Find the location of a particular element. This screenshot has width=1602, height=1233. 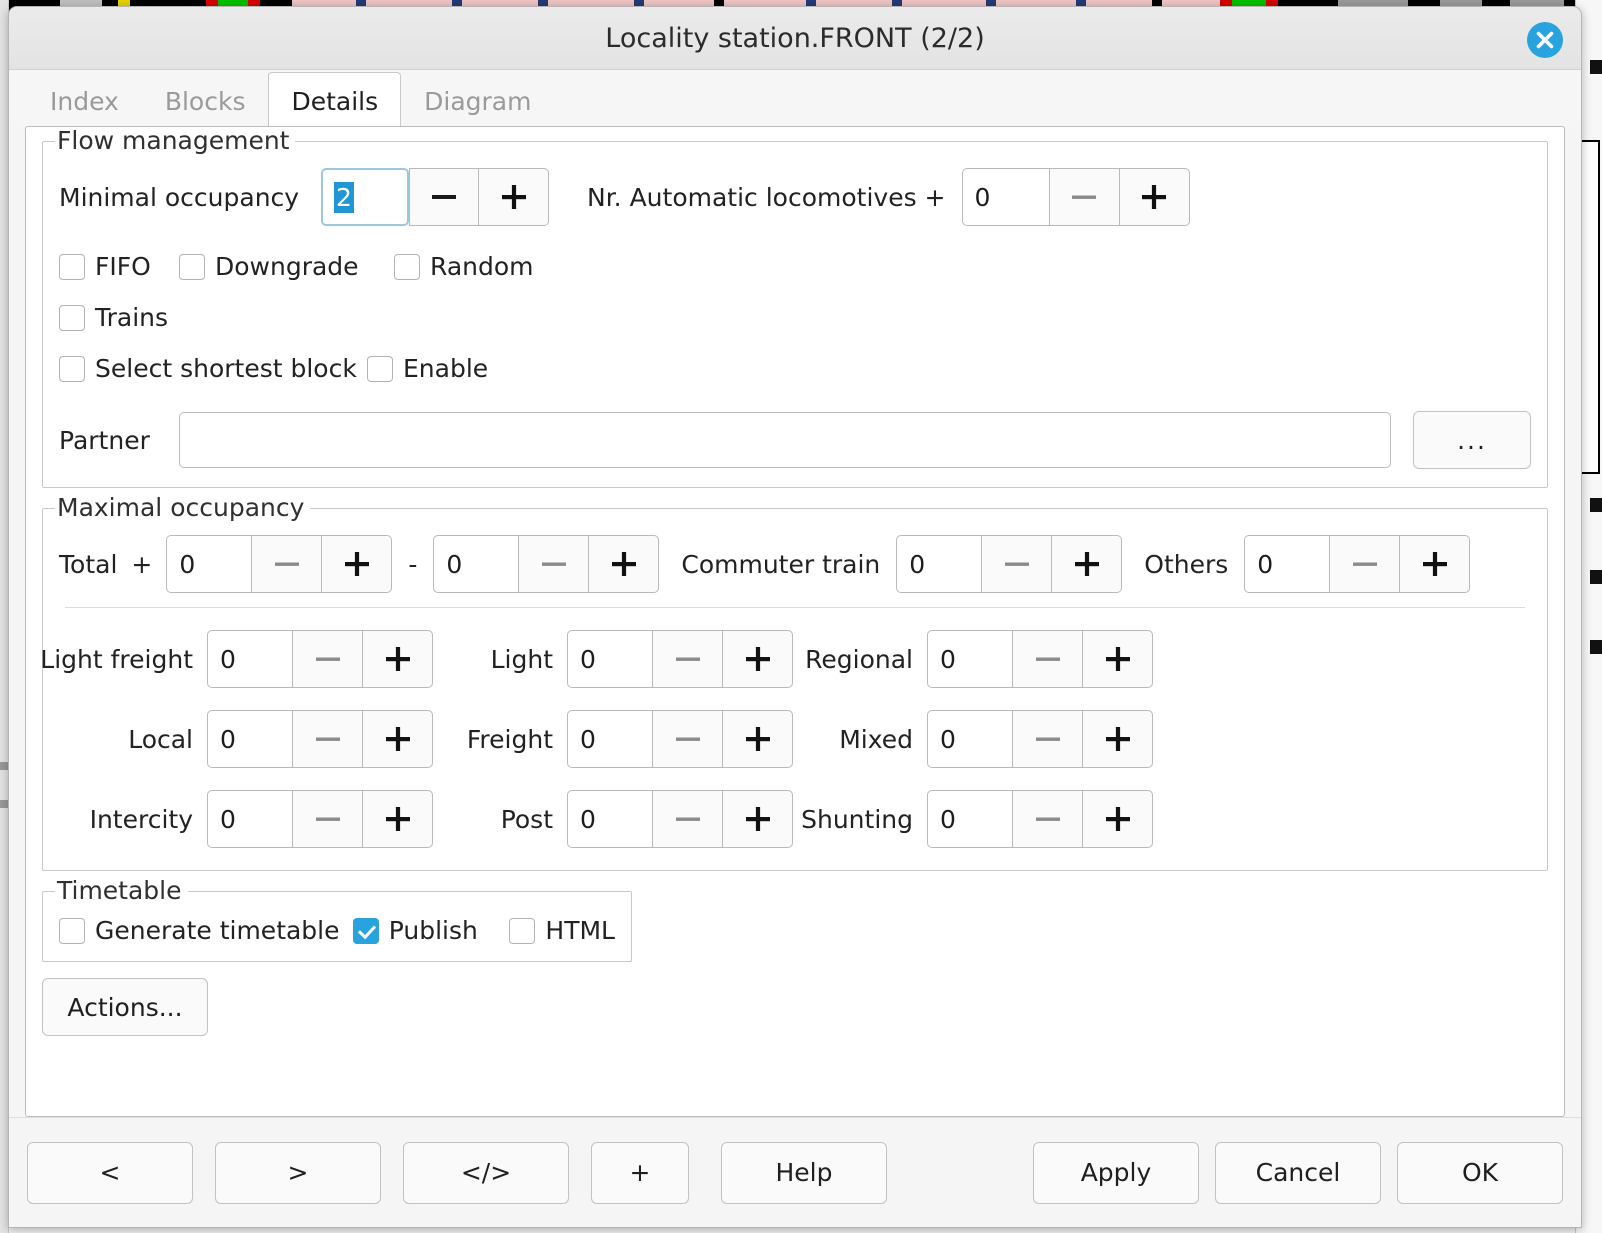

trains-checkbox-box is located at coordinates (72, 317).